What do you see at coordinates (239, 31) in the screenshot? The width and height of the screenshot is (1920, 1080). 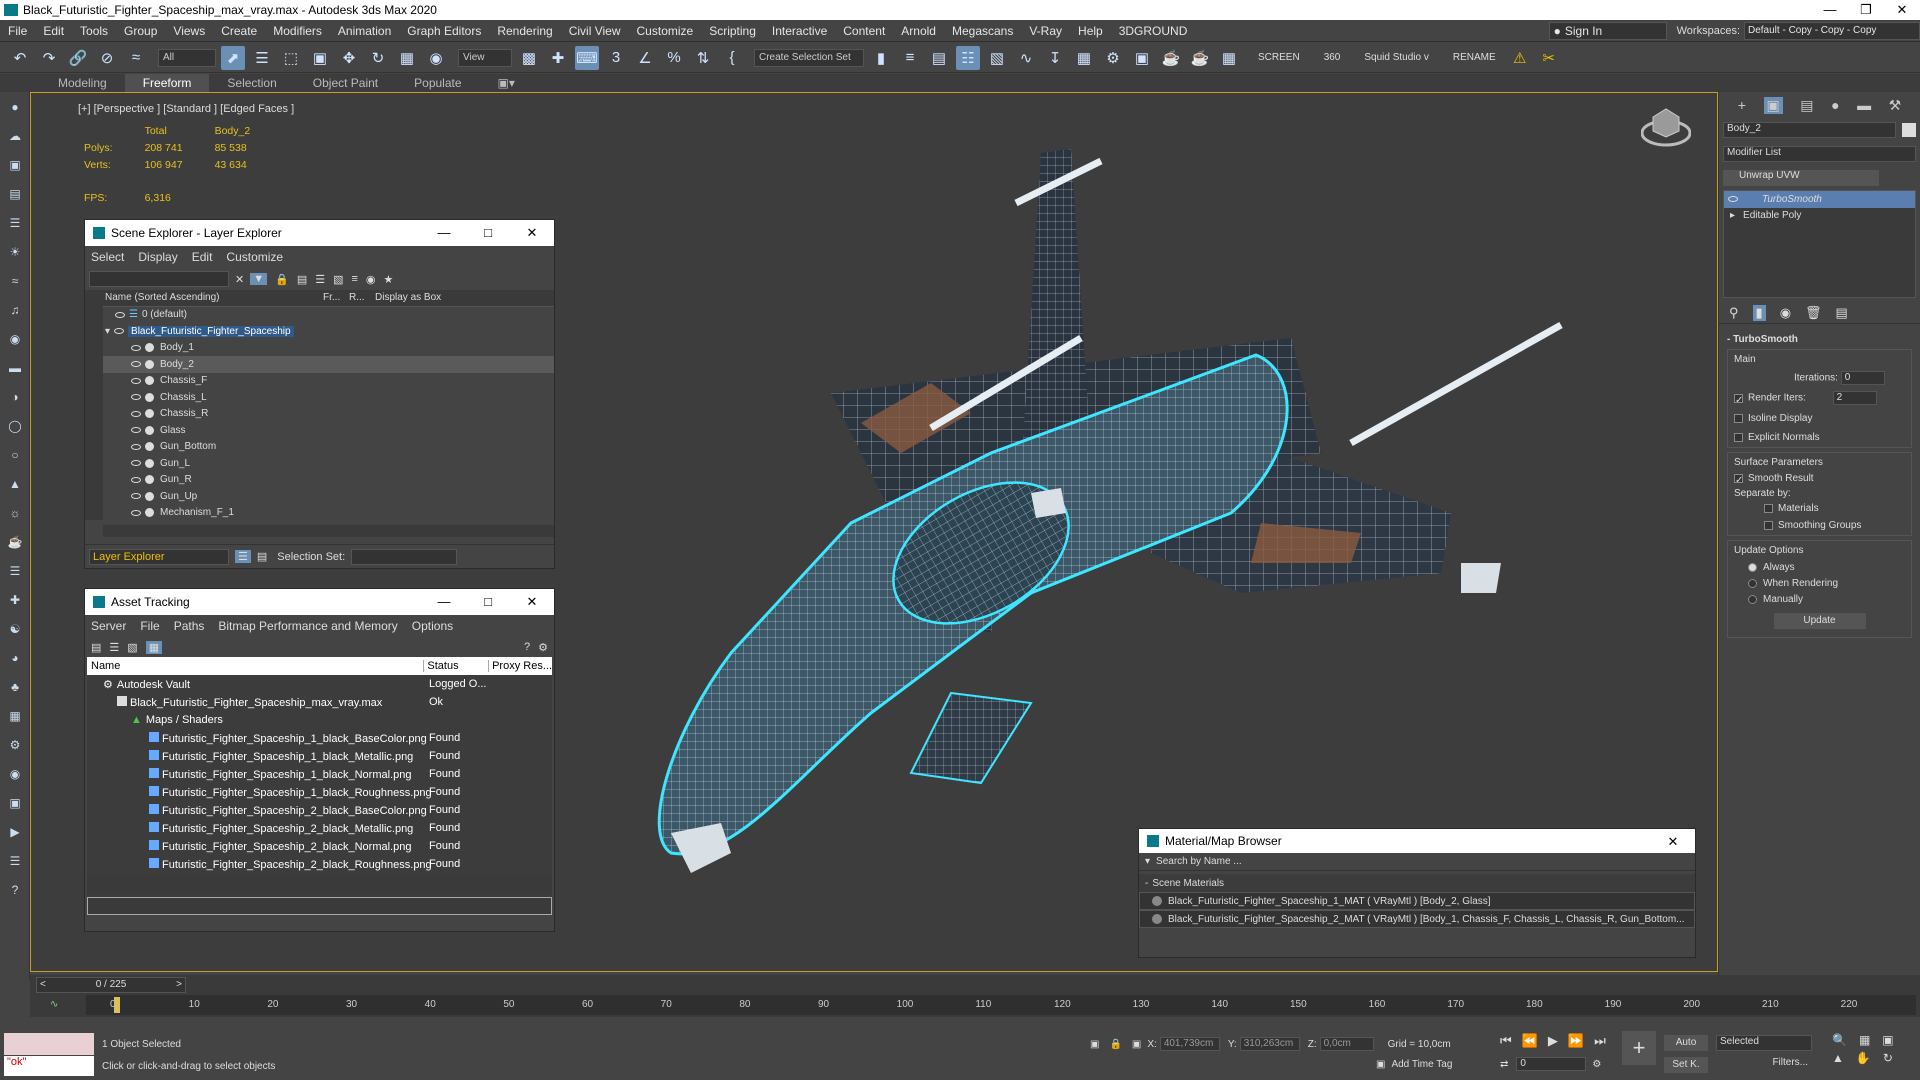 I see `menu-create: Create` at bounding box center [239, 31].